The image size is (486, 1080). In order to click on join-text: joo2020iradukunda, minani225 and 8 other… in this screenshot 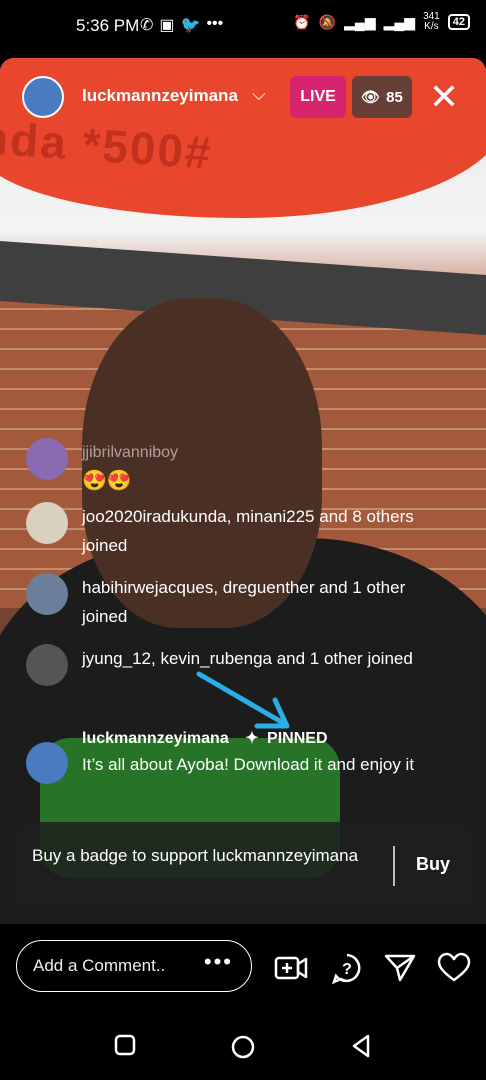, I will do `click(248, 531)`.